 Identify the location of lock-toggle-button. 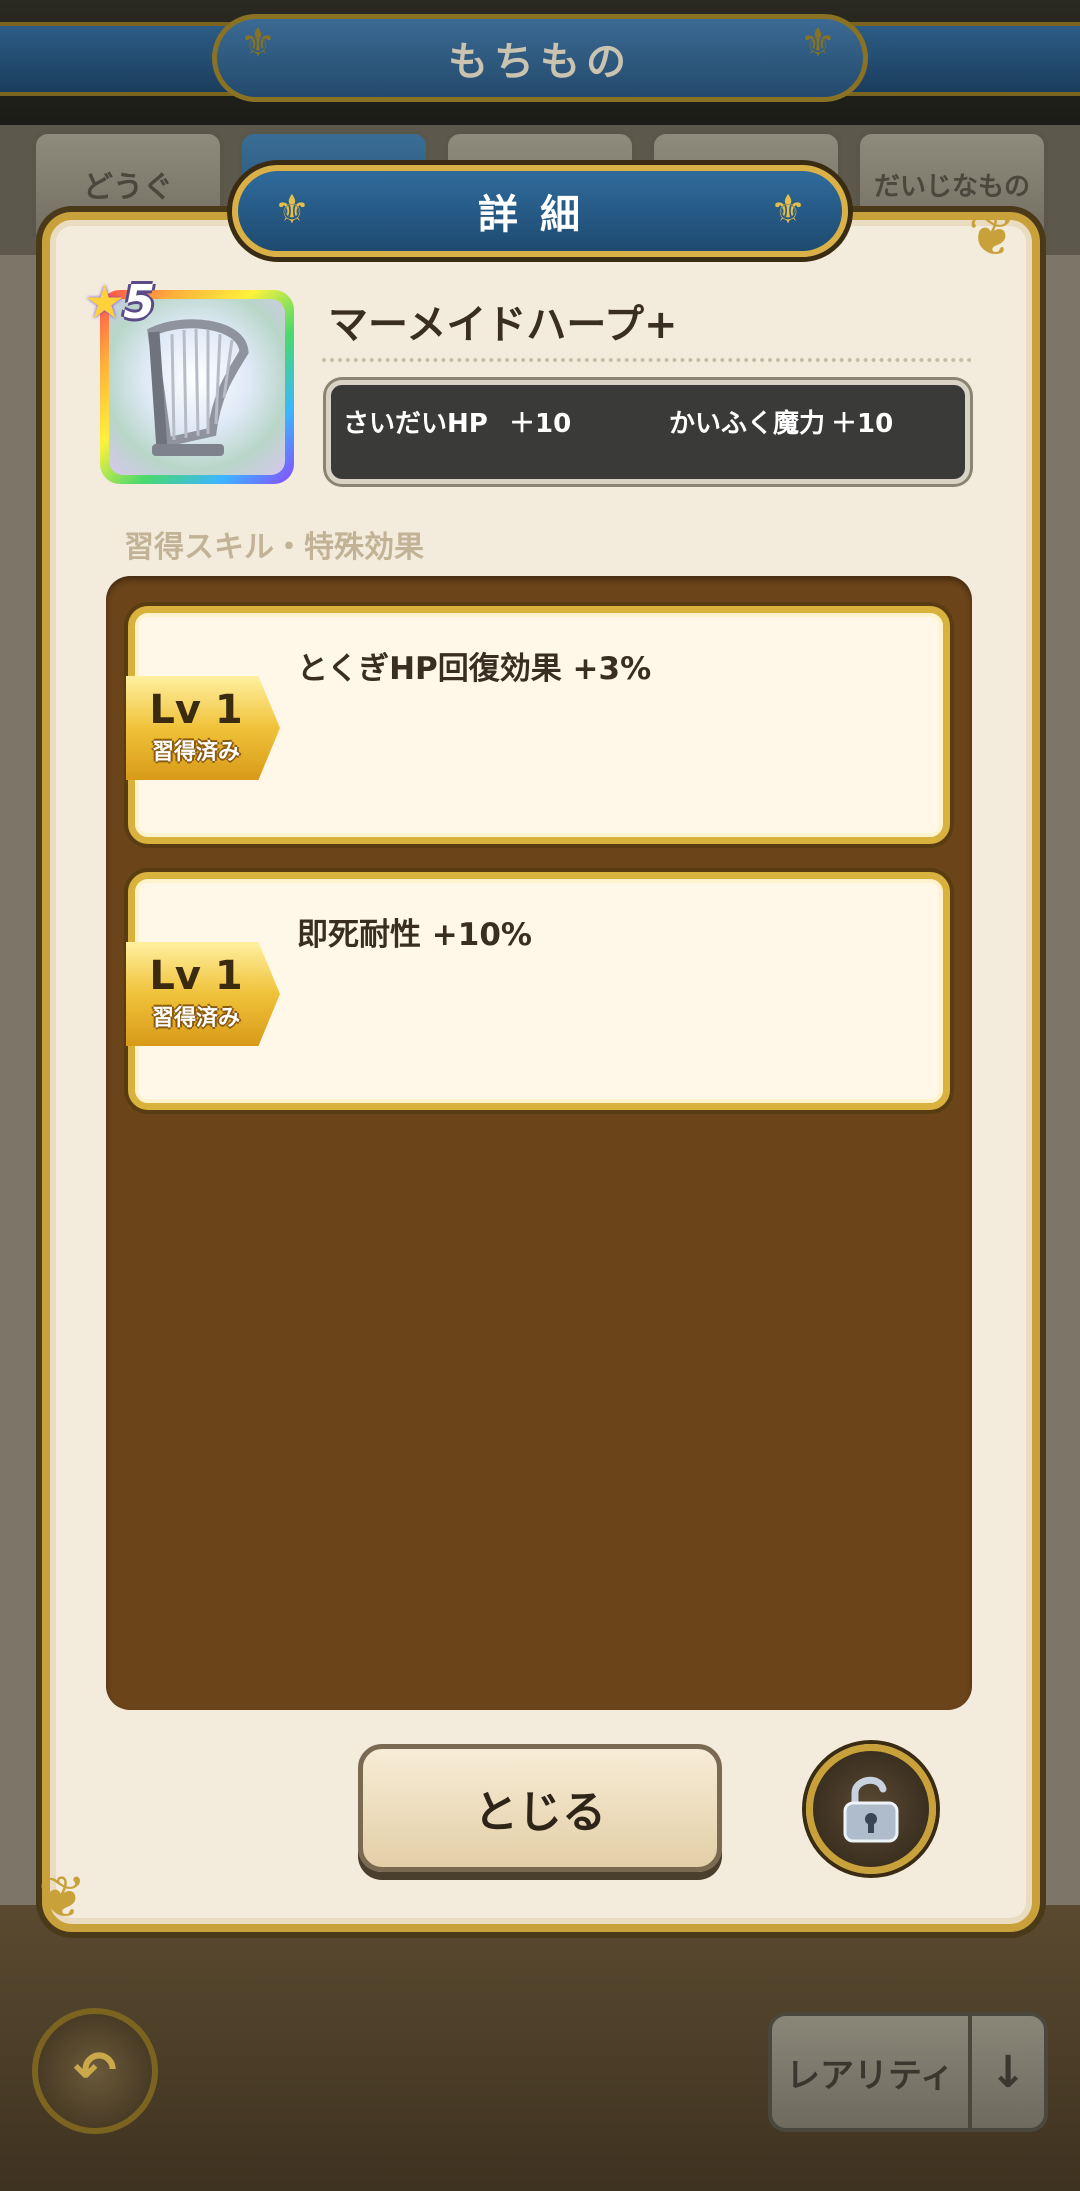
(871, 1809).